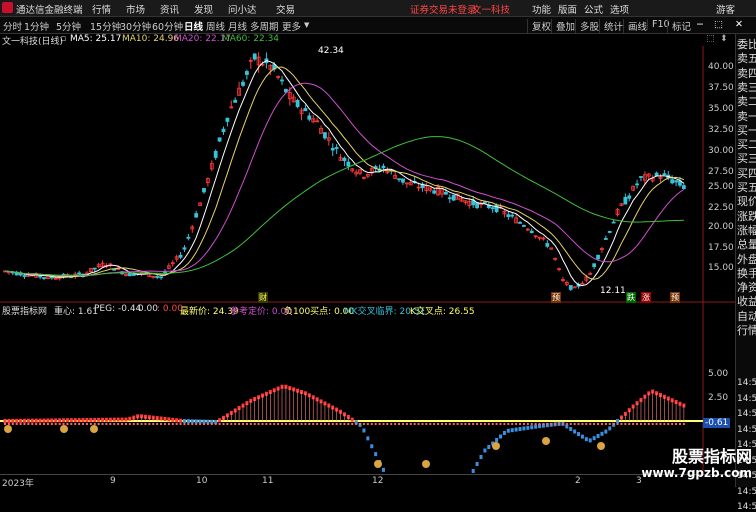 Image resolution: width=756 pixels, height=512 pixels. I want to click on period-1min: 1分钟, so click(36, 26).